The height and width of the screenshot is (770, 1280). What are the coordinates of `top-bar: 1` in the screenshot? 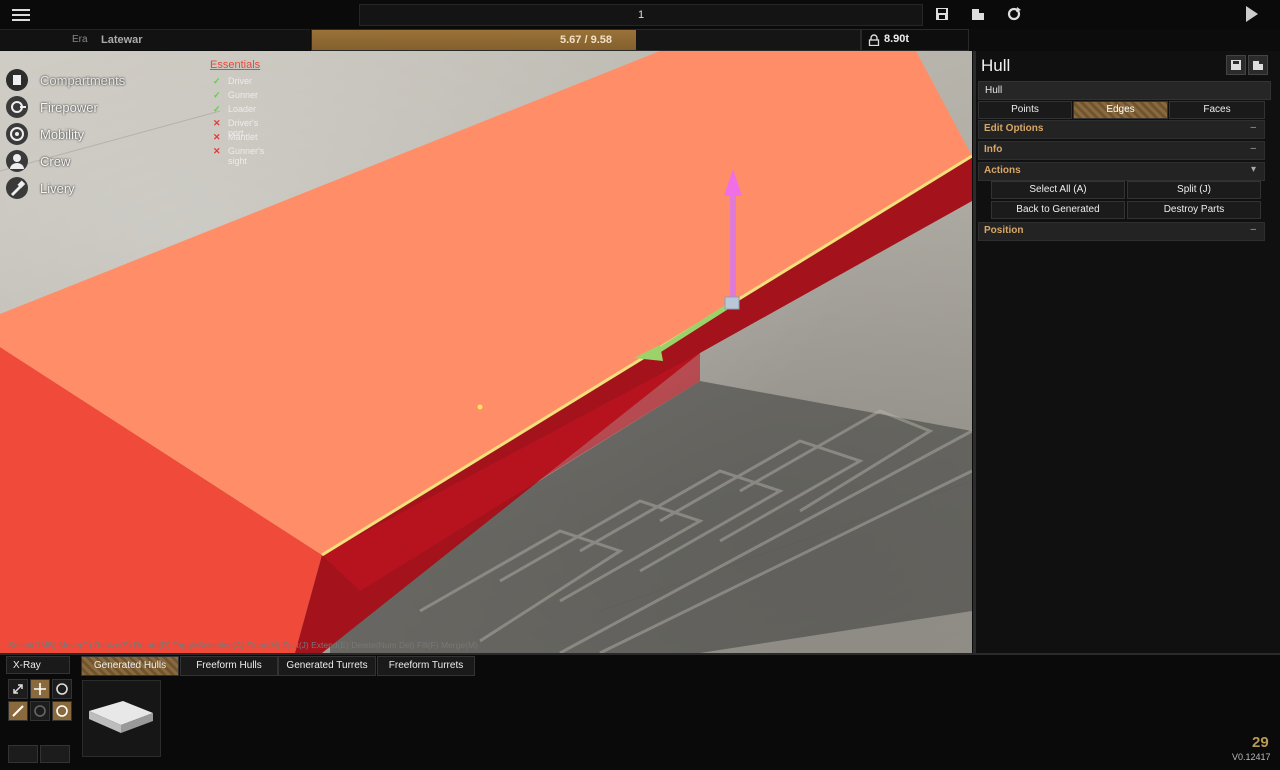 It's located at (640, 14).